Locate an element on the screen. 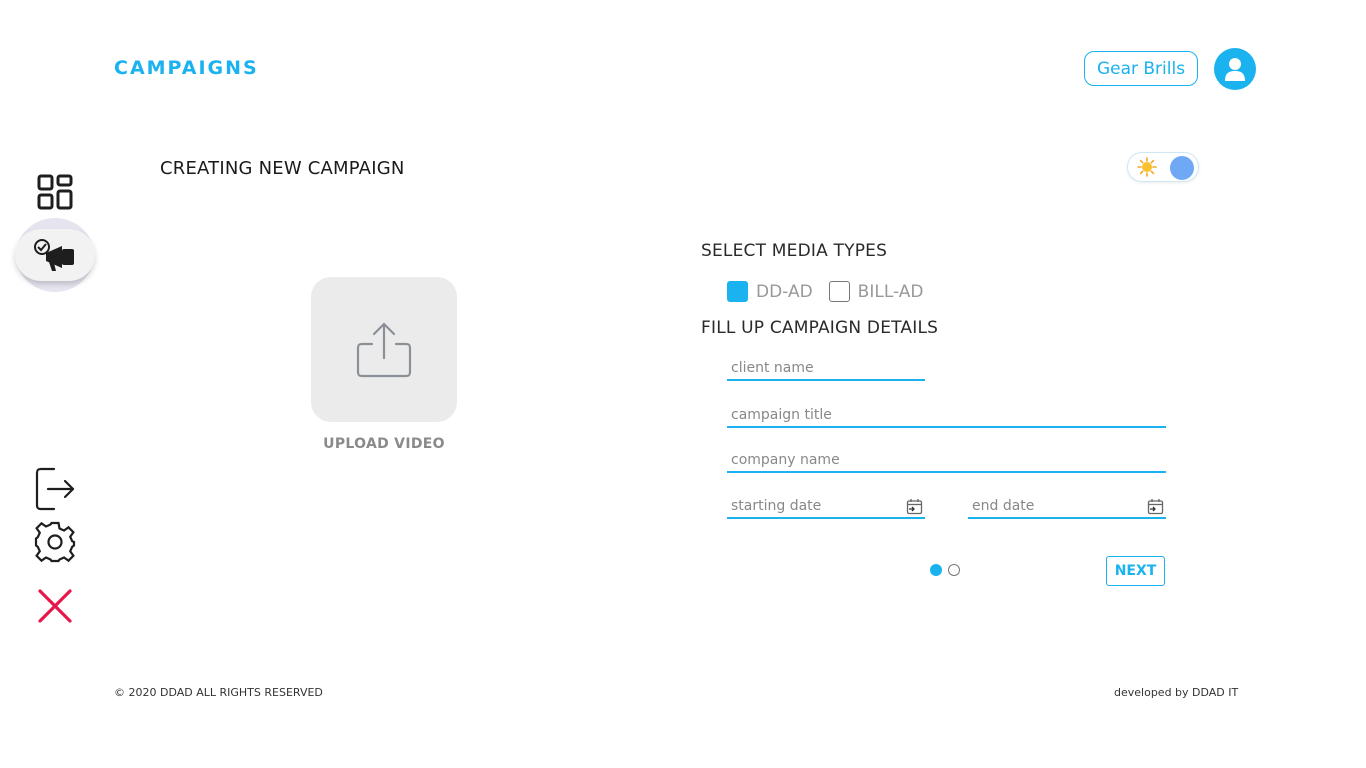 The width and height of the screenshot is (1366, 768). gear-icon is located at coordinates (55, 542).